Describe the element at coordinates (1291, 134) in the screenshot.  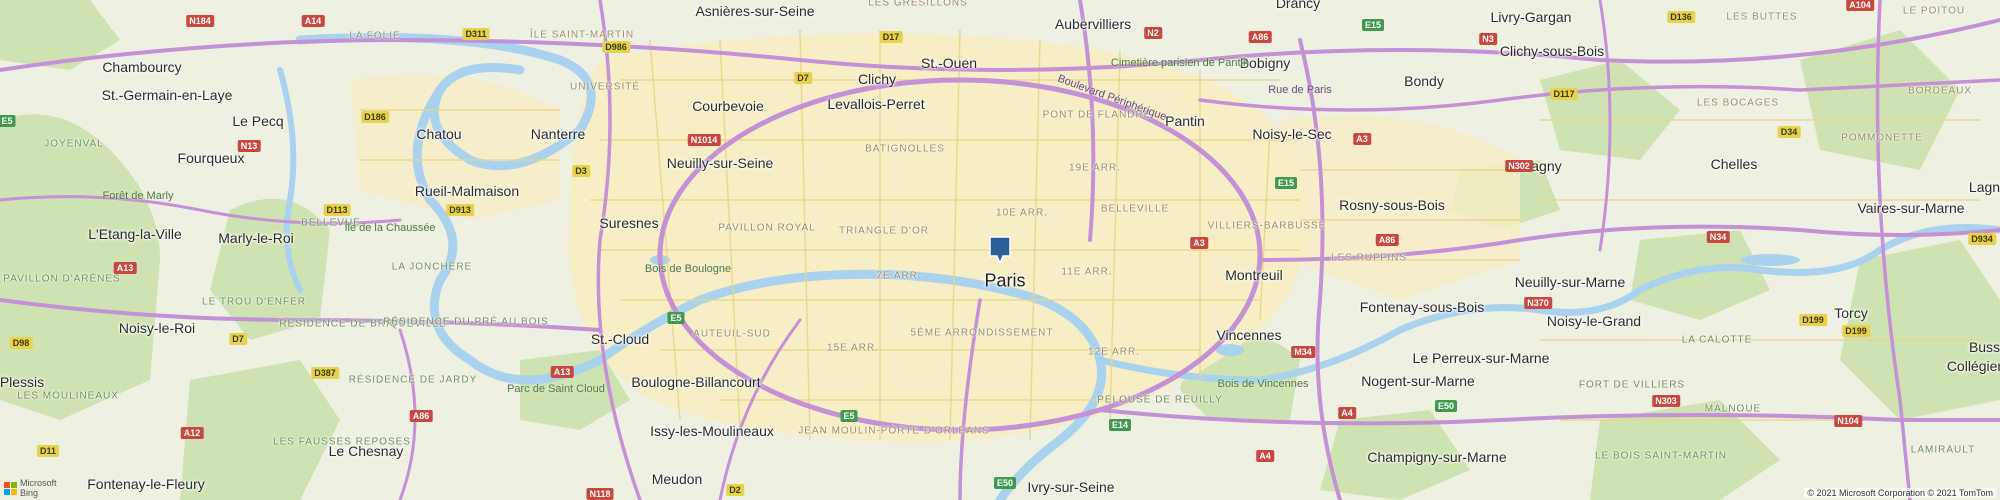
I see `place-label: Noisy-le-Sec` at that location.